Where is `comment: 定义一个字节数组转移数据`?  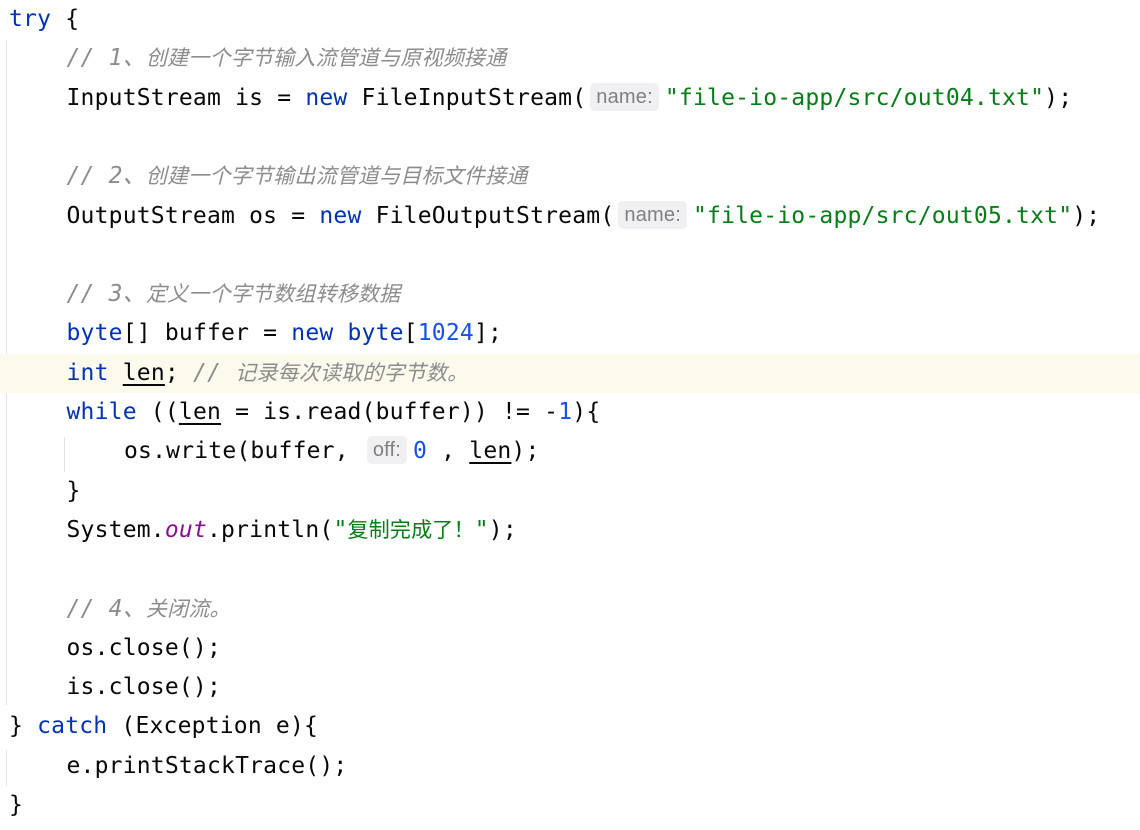 comment: 定义一个字节数组转移数据 is located at coordinates (273, 294).